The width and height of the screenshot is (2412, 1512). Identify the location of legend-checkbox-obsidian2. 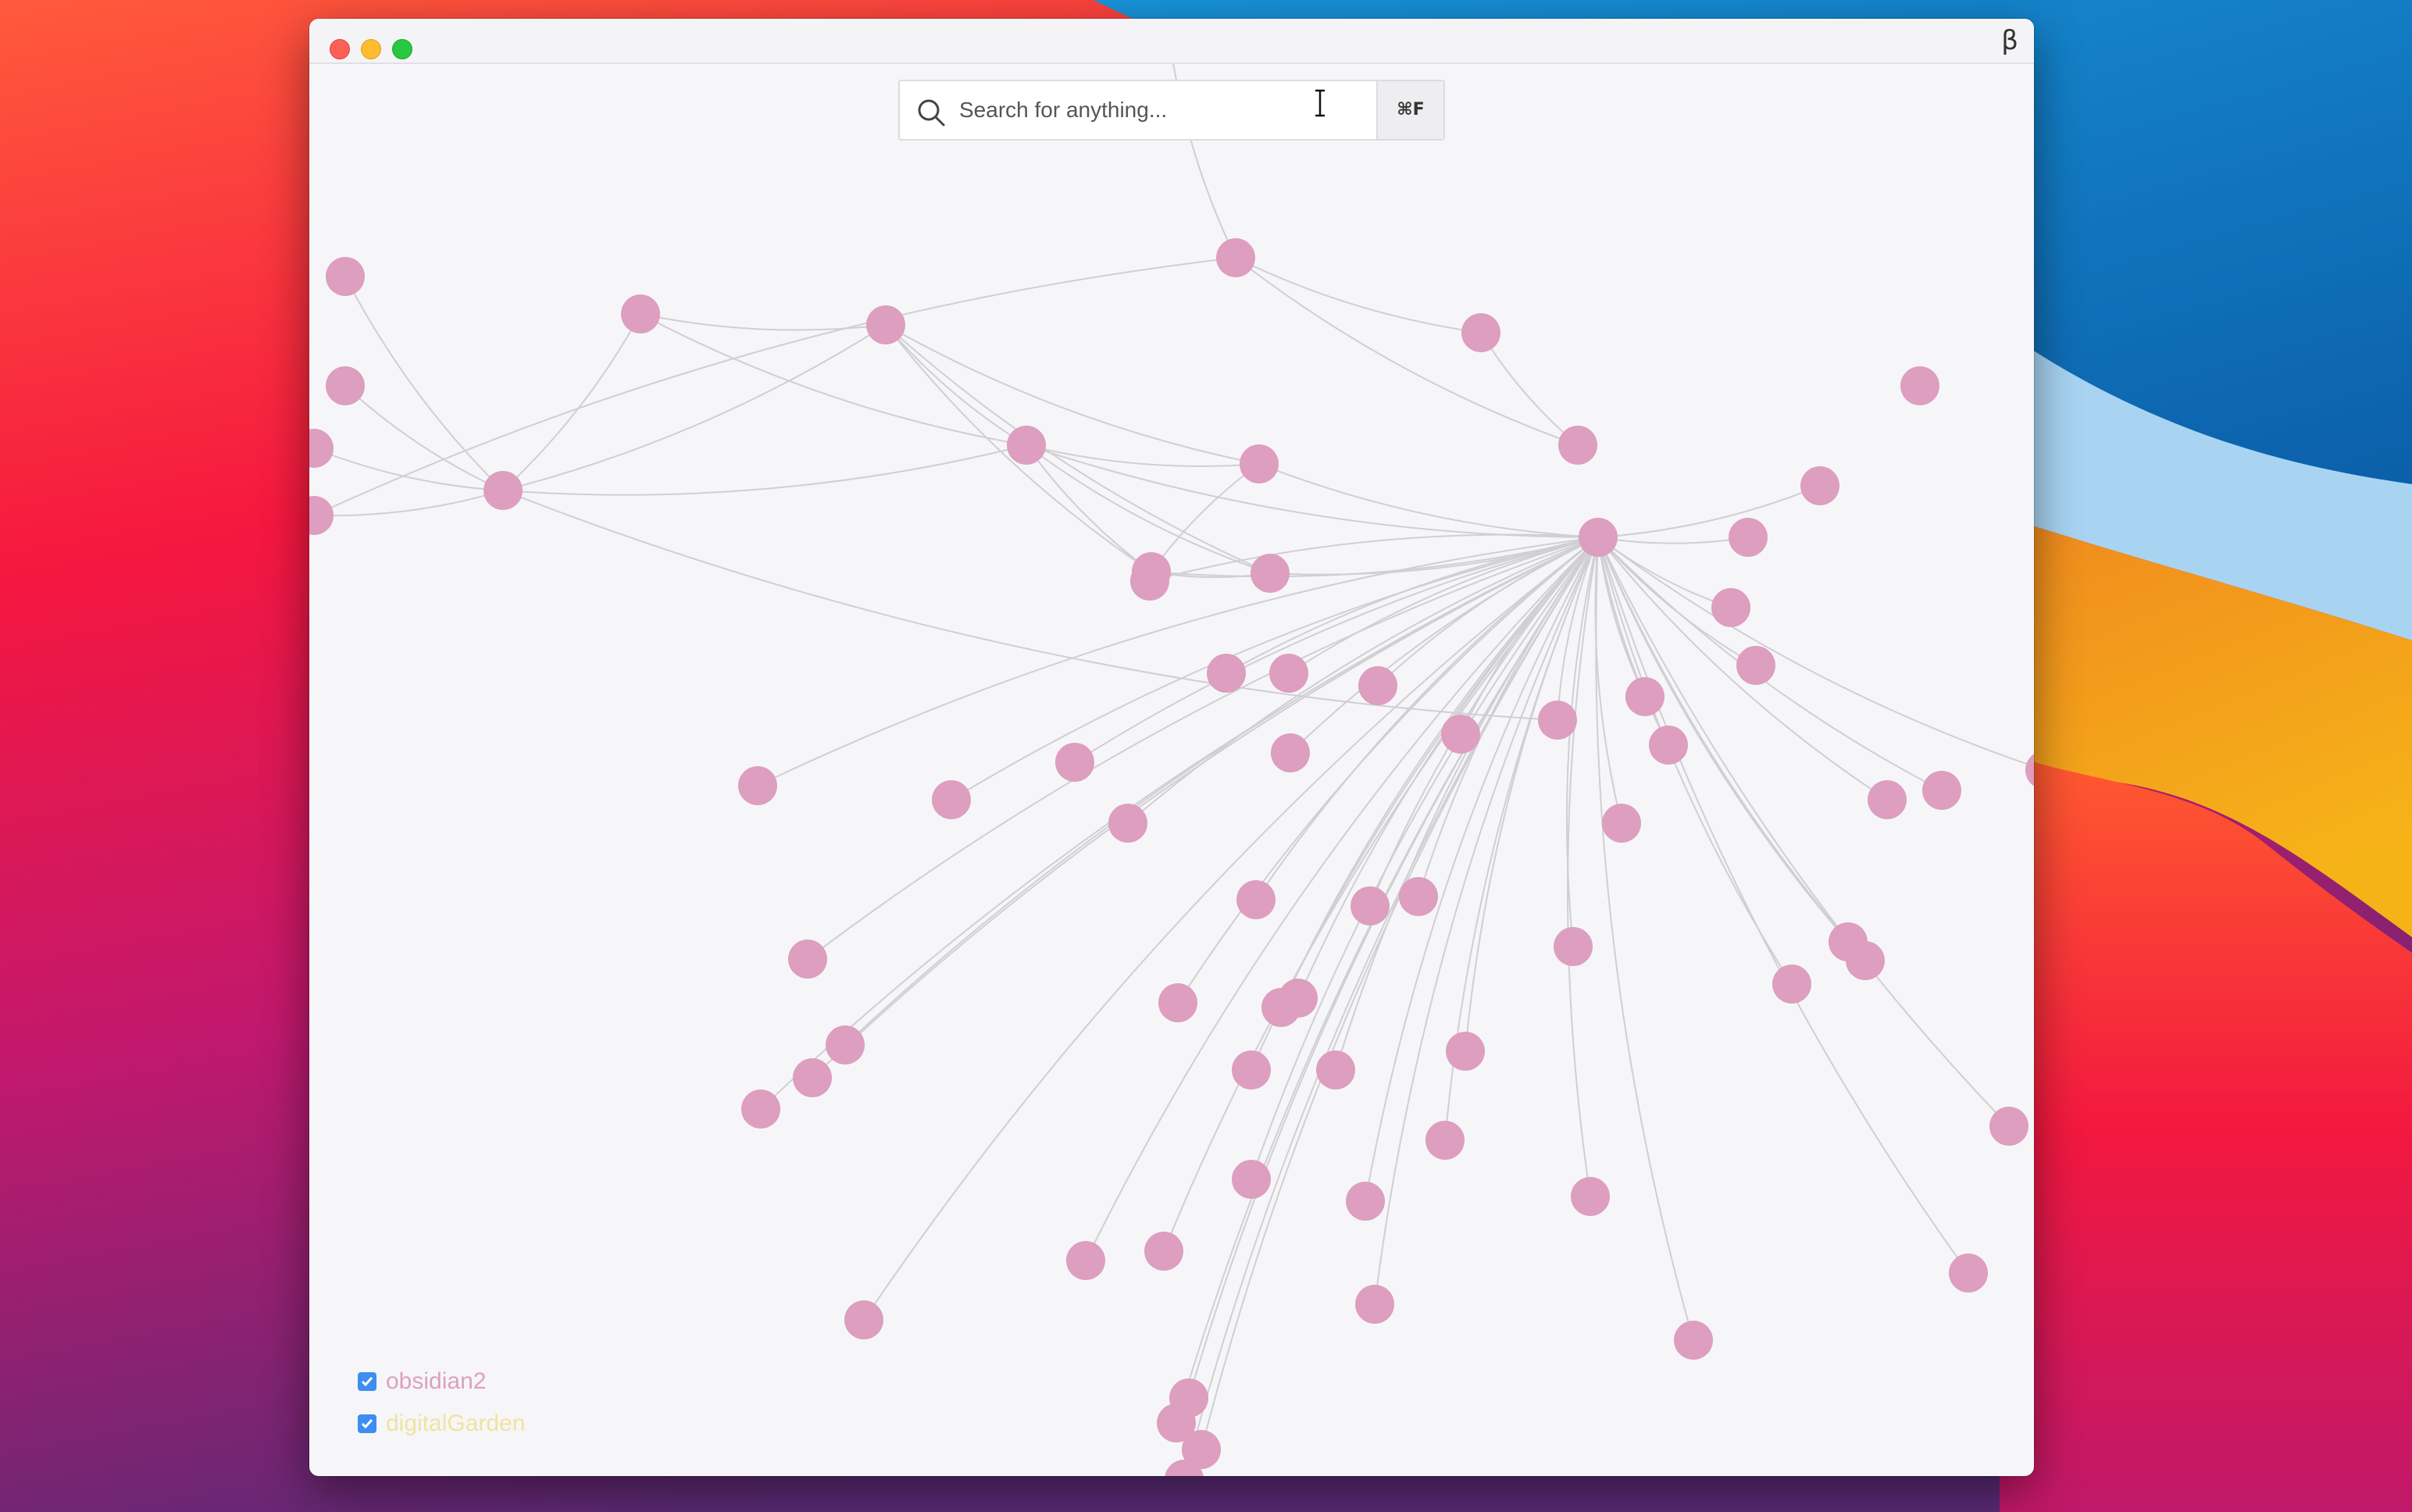
(367, 1381).